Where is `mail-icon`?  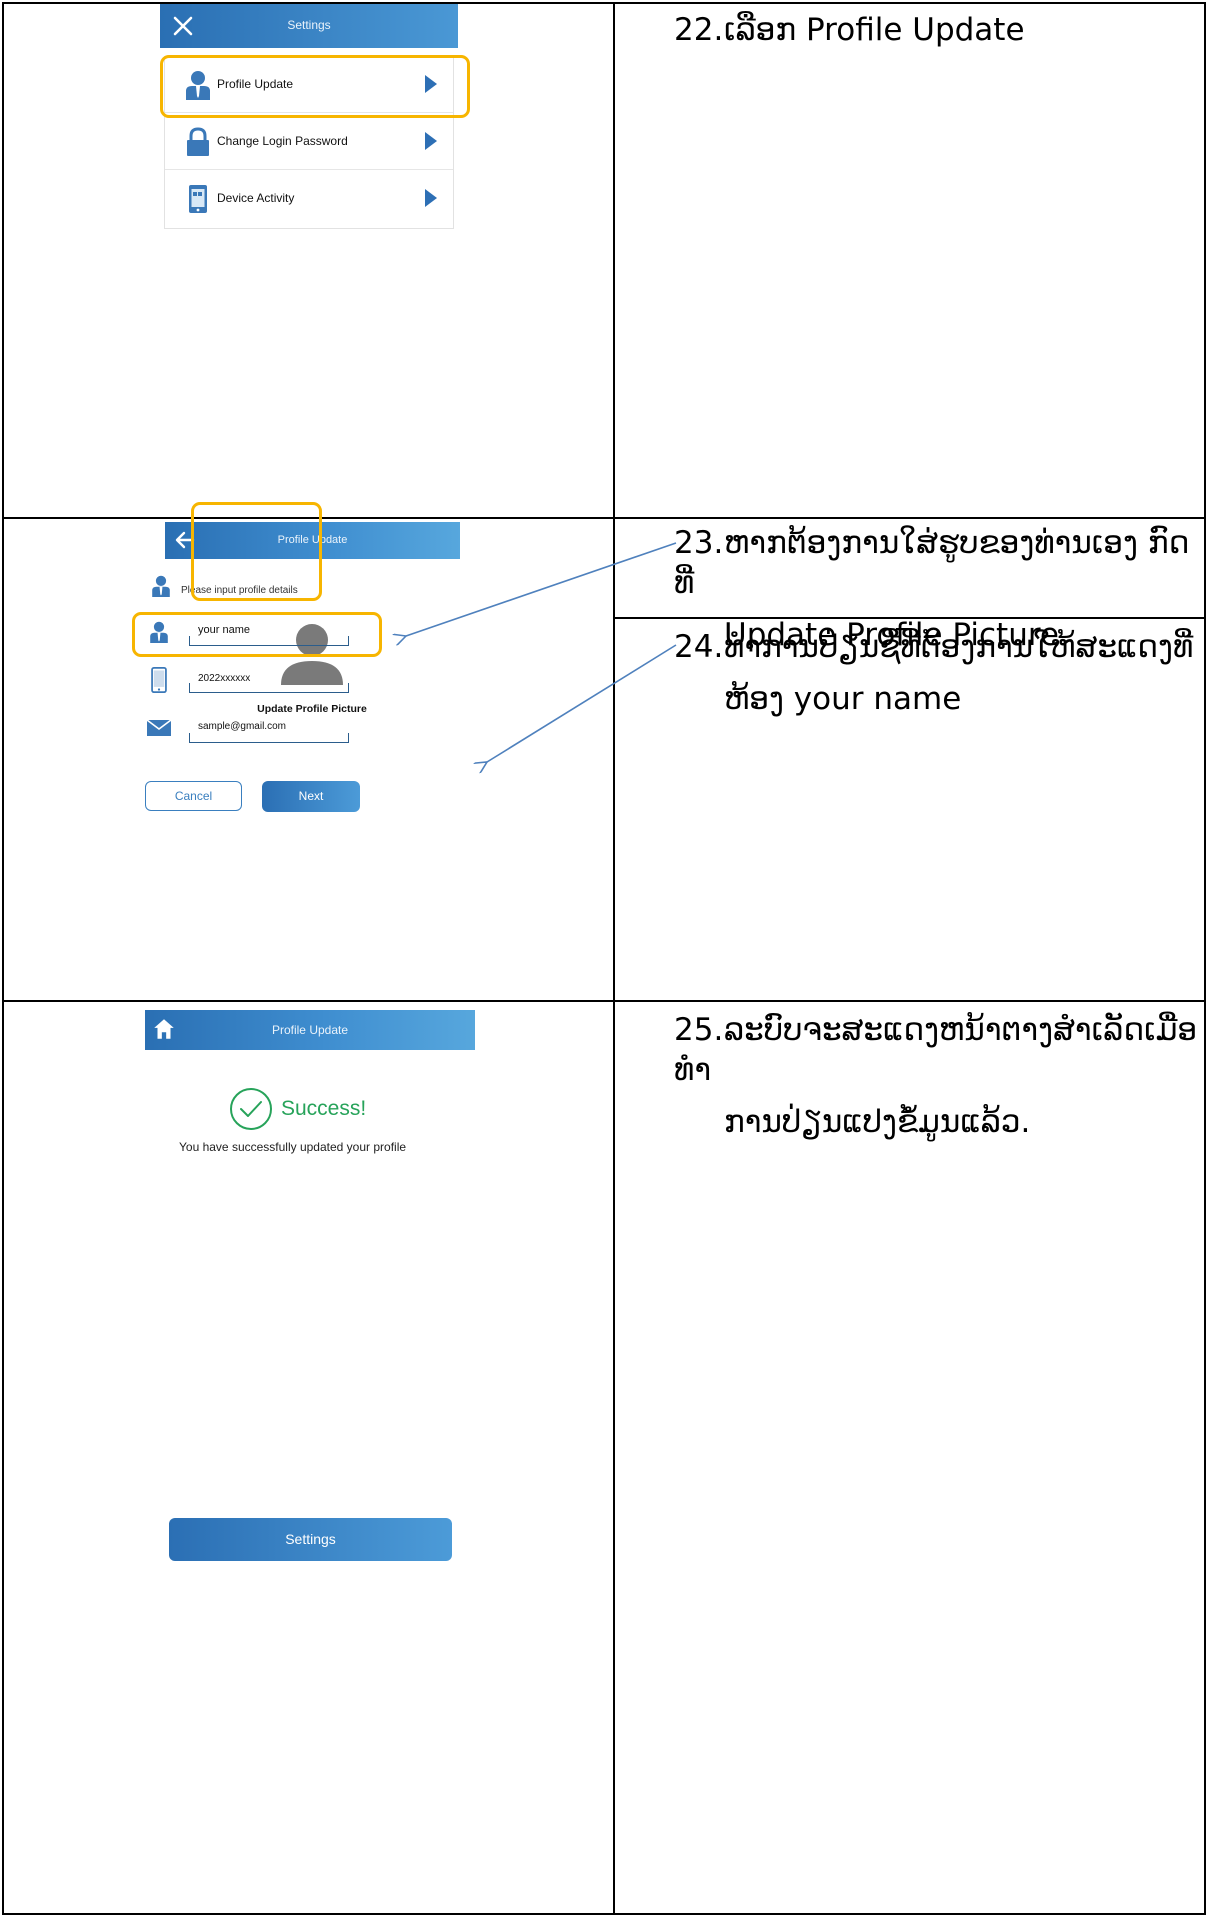 mail-icon is located at coordinates (159, 727).